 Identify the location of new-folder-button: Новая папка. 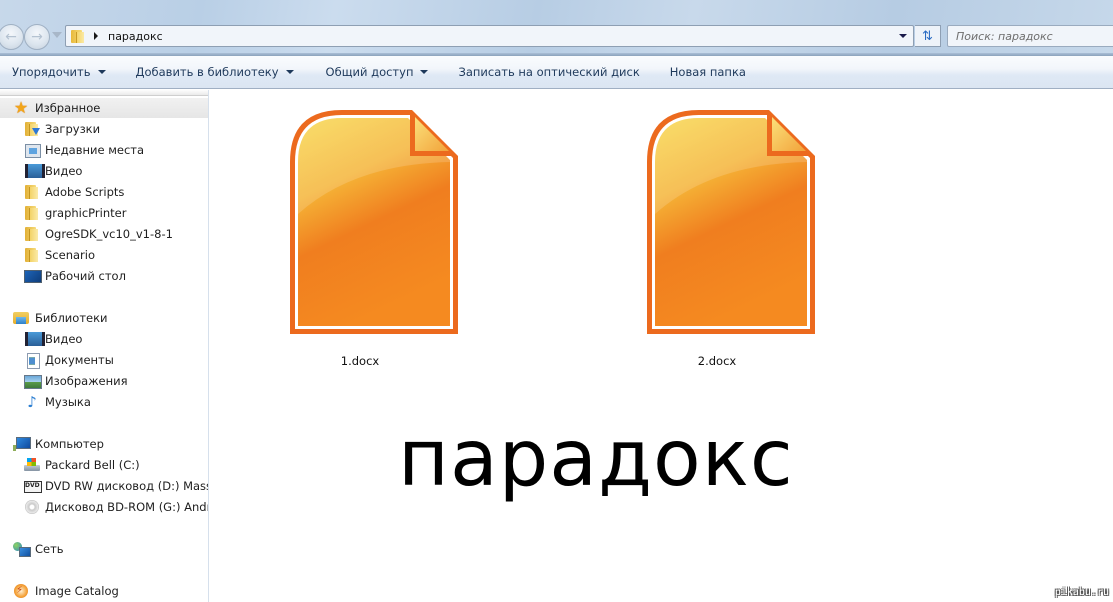
(708, 72).